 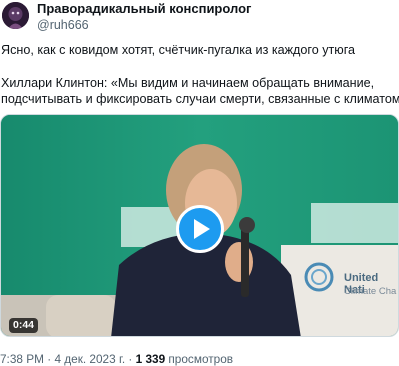 I want to click on play-icon, so click(x=202, y=229).